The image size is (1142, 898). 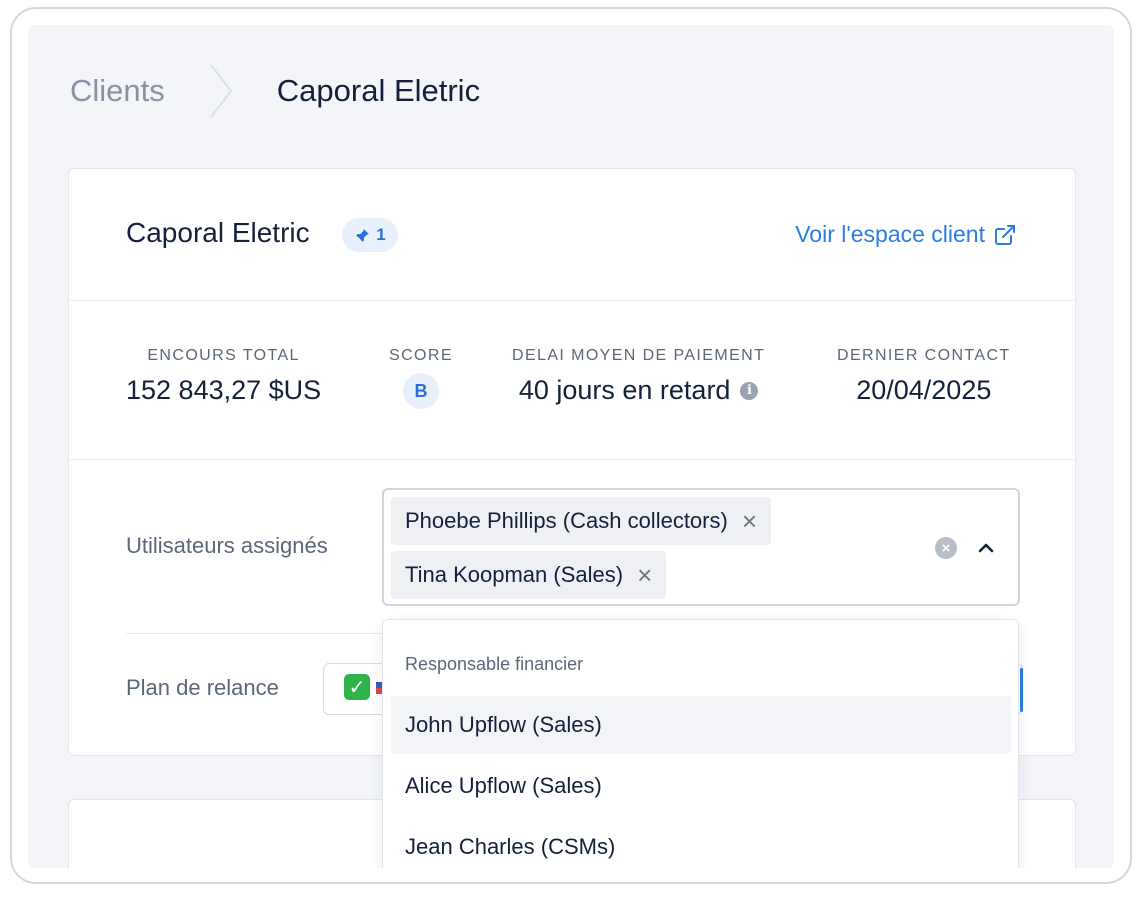 I want to click on dunning-plan-label: Plan de relance, so click(x=202, y=687).